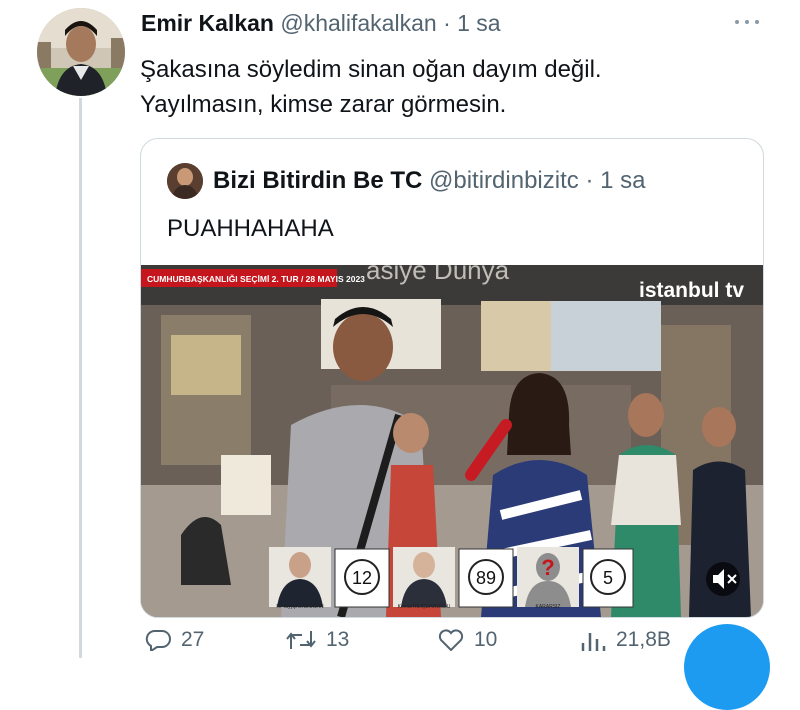 This screenshot has height=710, width=800. What do you see at coordinates (300, 606) in the screenshot?
I see `candidate-1-name: R. Tayyip ERDOĞAN` at bounding box center [300, 606].